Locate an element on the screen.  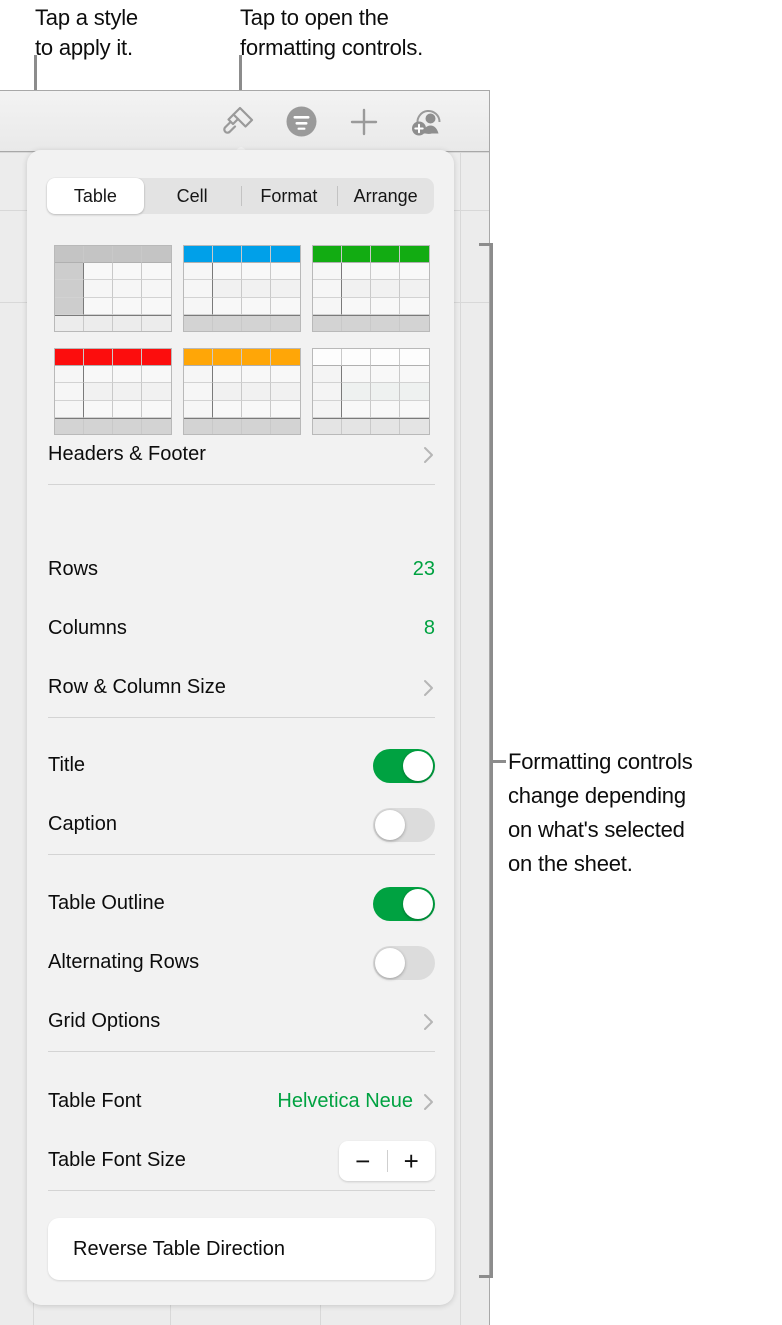
toggle-caption is located at coordinates (404, 824).